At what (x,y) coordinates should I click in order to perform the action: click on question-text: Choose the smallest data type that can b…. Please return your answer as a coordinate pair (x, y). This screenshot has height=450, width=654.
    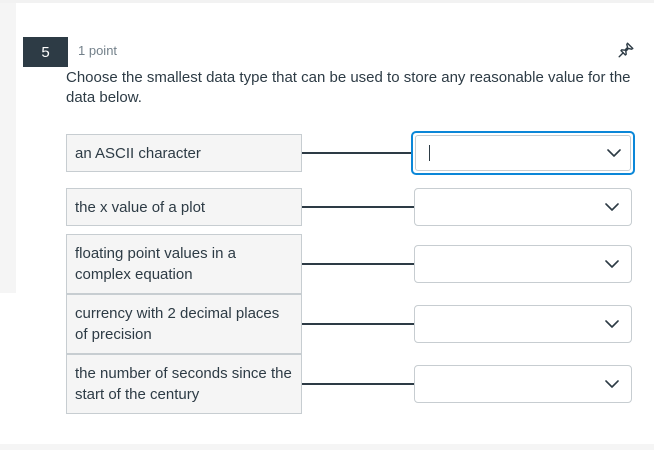
    Looking at the image, I should click on (348, 87).